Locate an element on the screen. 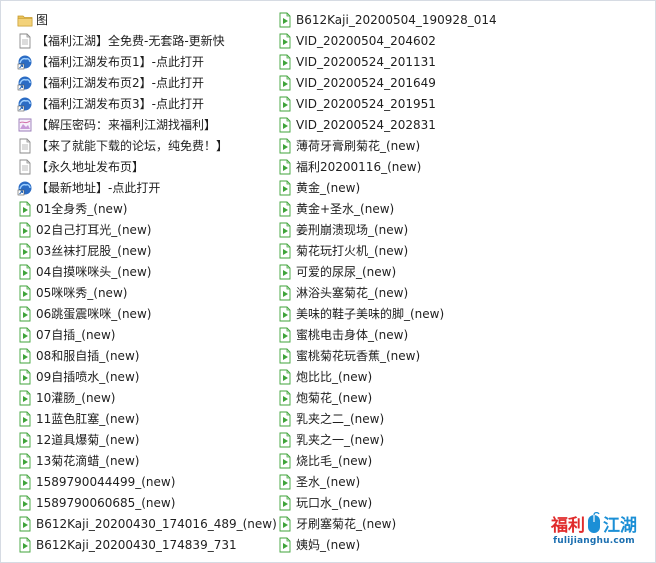 This screenshot has height=563, width=656. file-item: 薄荷牙膏刷菊花_(new) is located at coordinates (408, 145).